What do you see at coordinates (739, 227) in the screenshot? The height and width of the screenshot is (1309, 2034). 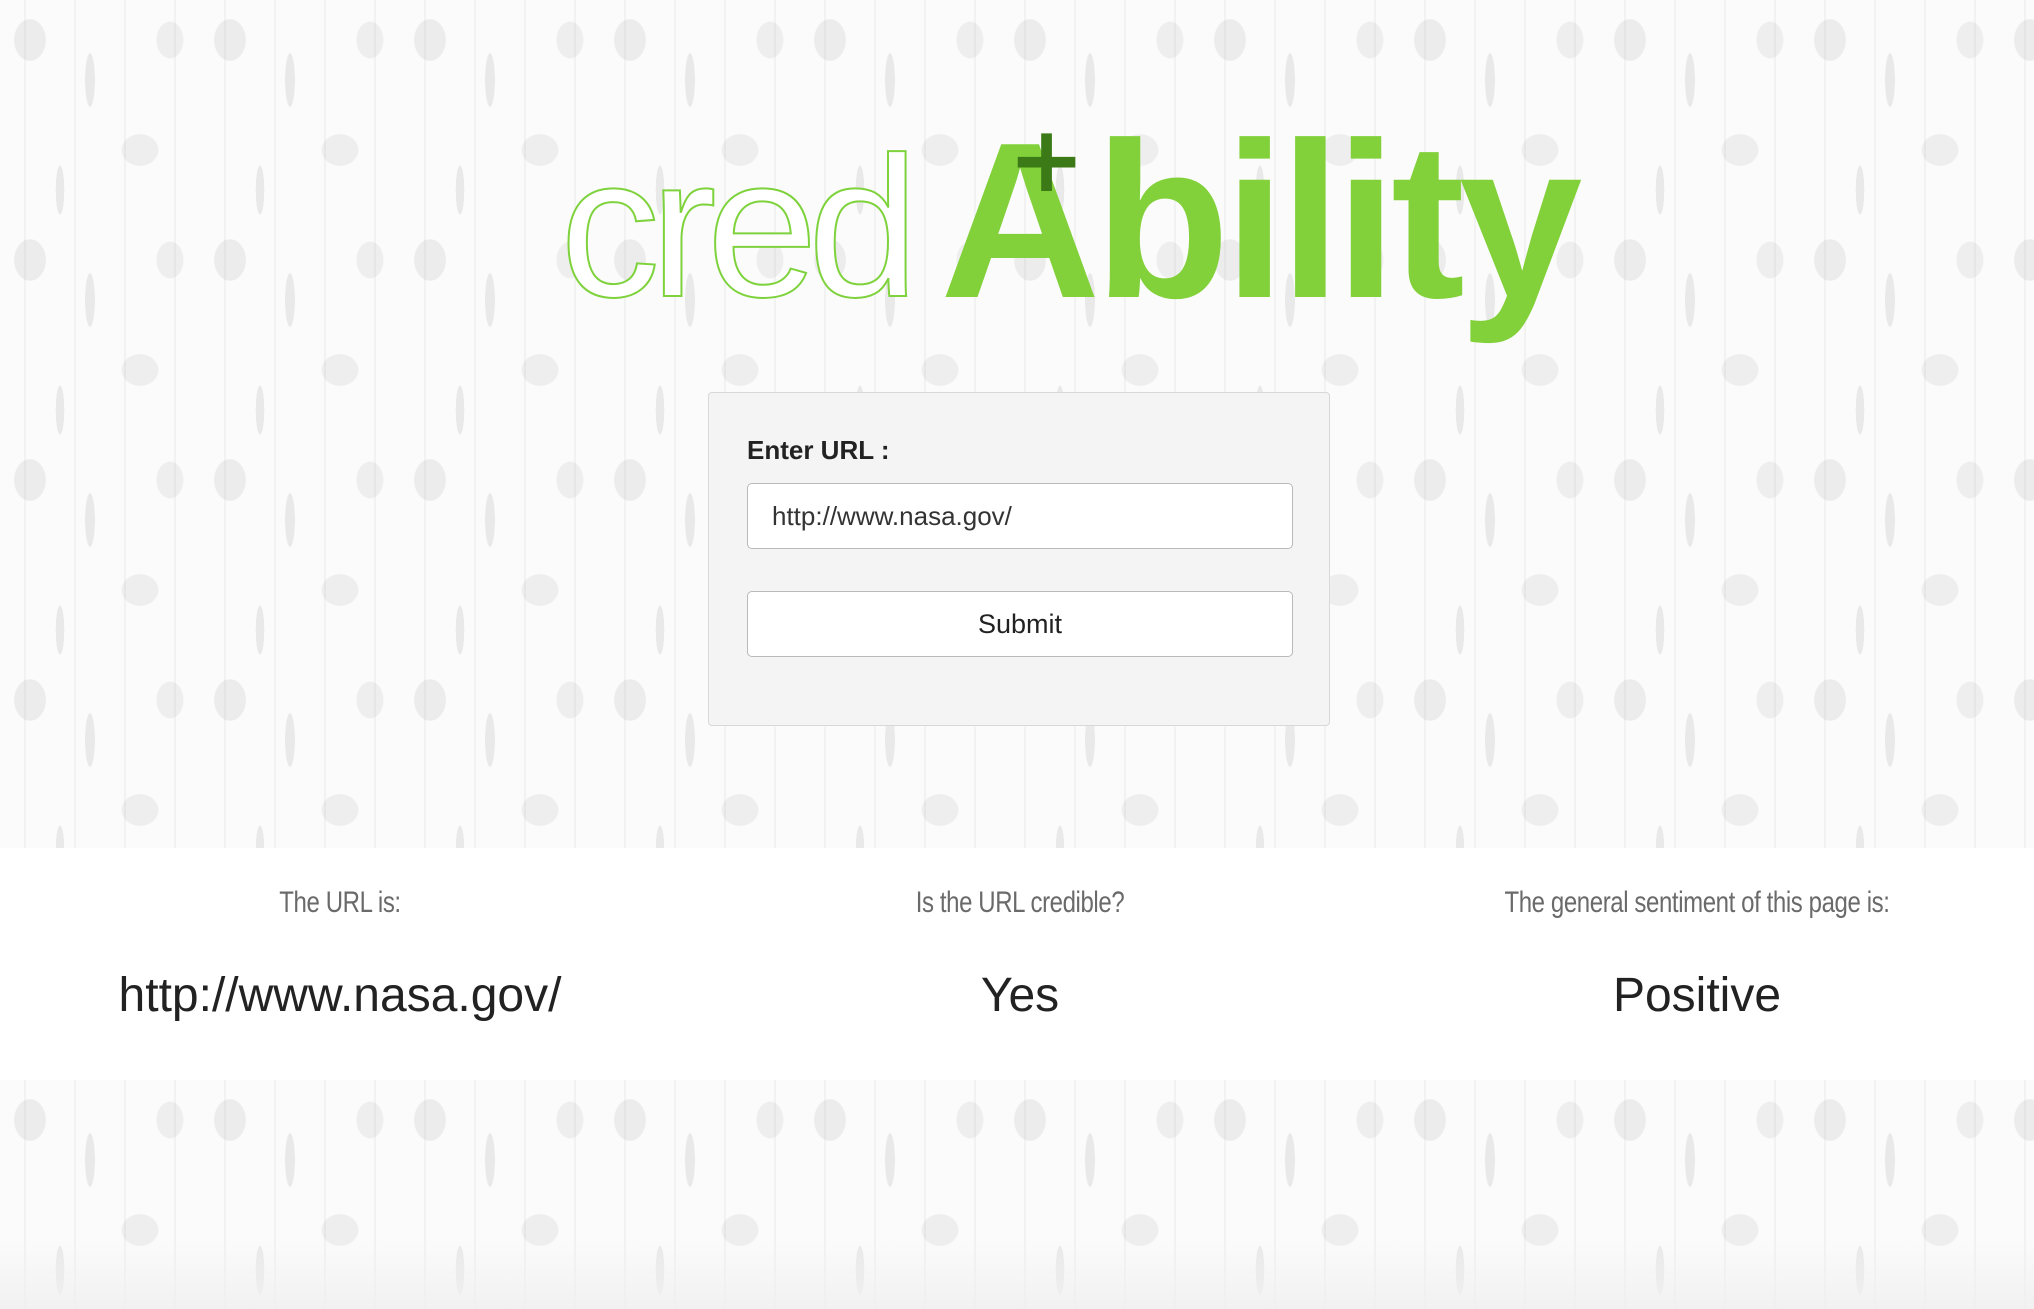 I see `logo-prefix: cred` at bounding box center [739, 227].